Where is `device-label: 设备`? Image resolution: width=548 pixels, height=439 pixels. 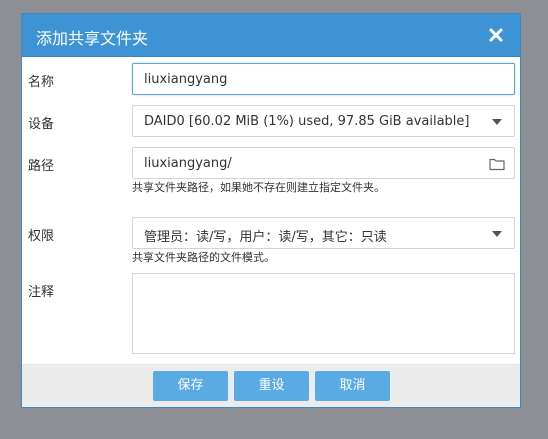
device-label: 设备 is located at coordinates (41, 124).